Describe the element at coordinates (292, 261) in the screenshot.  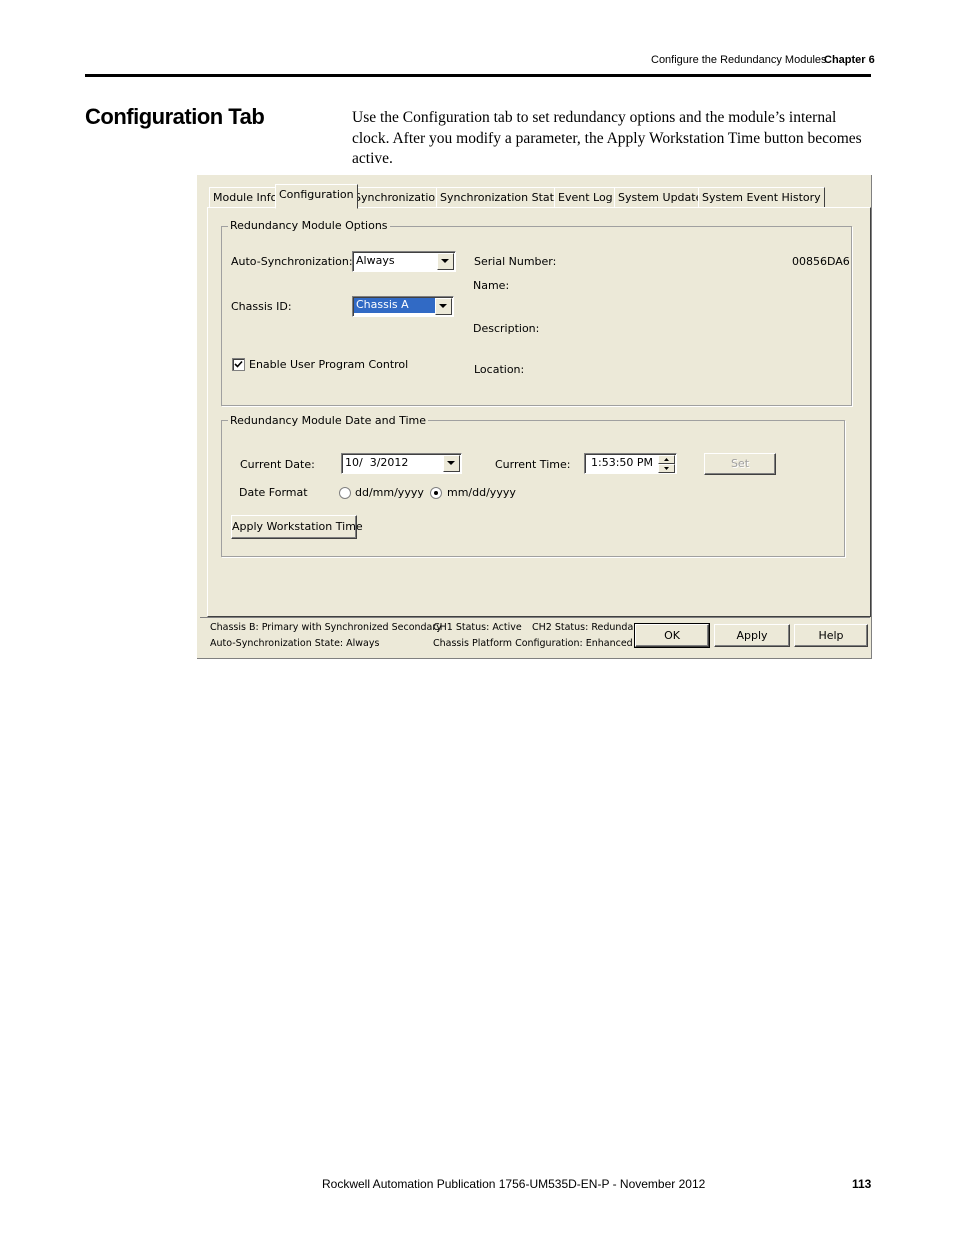
I see `auto-sync-label: Auto-Synchronization:` at that location.